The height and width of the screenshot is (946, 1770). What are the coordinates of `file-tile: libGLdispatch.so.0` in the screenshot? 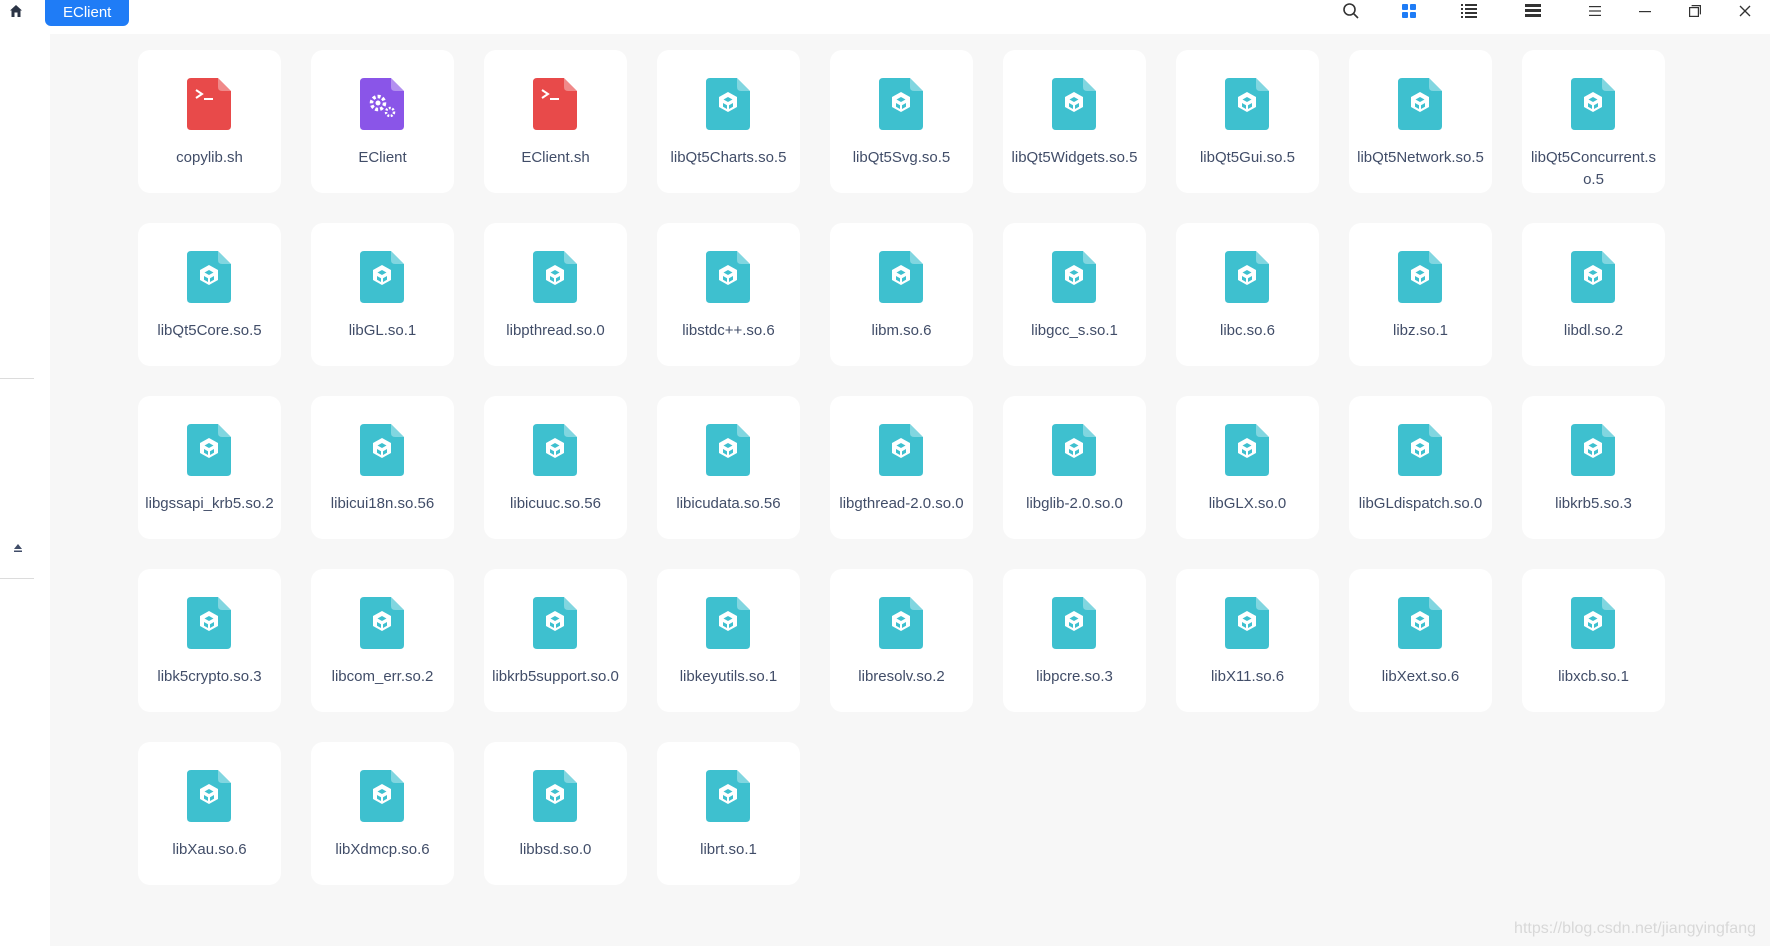 It's located at (1420, 467).